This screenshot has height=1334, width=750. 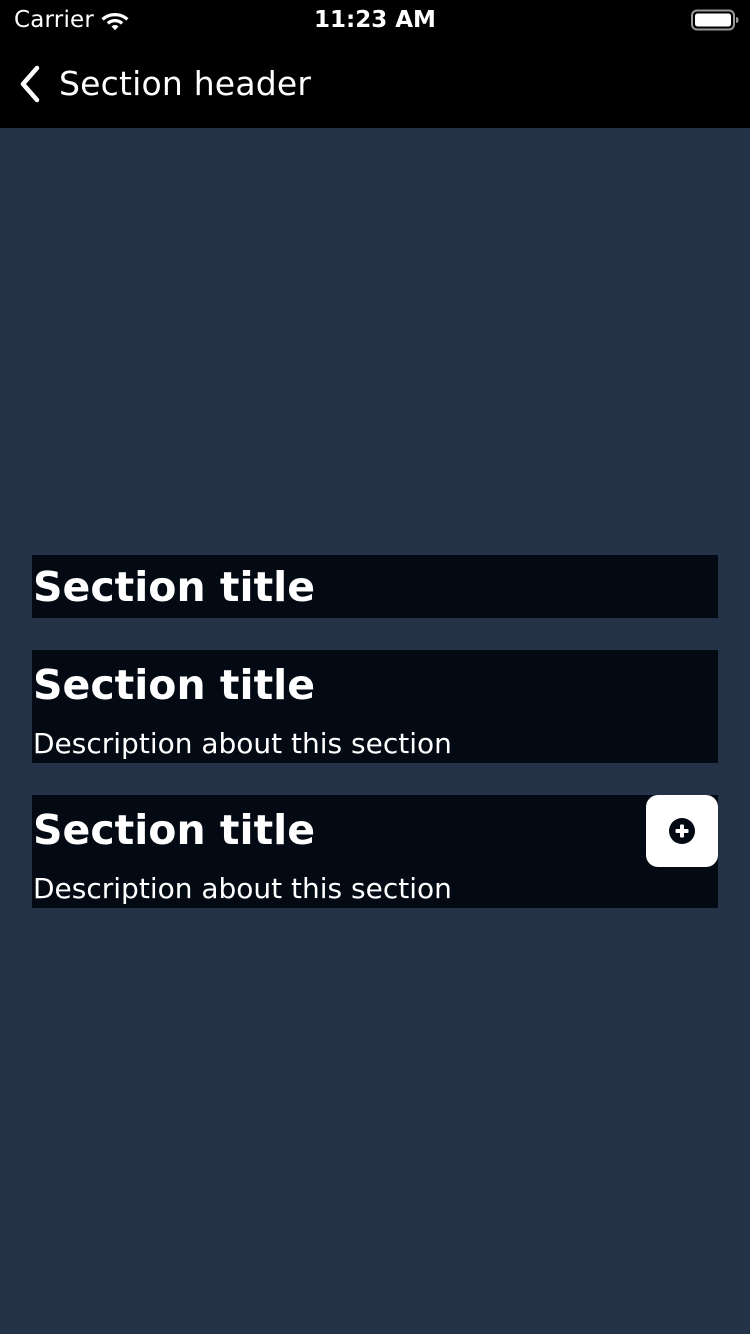 I want to click on section-title-only: Section title, so click(x=375, y=586).